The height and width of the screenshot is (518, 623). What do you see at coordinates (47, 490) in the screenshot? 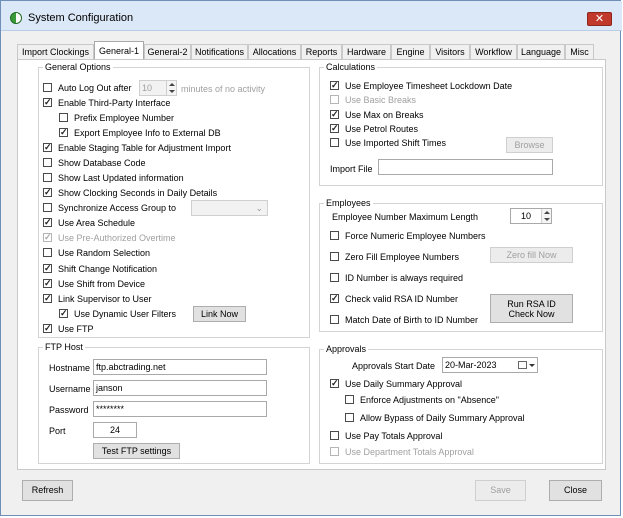
I see `refresh-button: Refresh` at bounding box center [47, 490].